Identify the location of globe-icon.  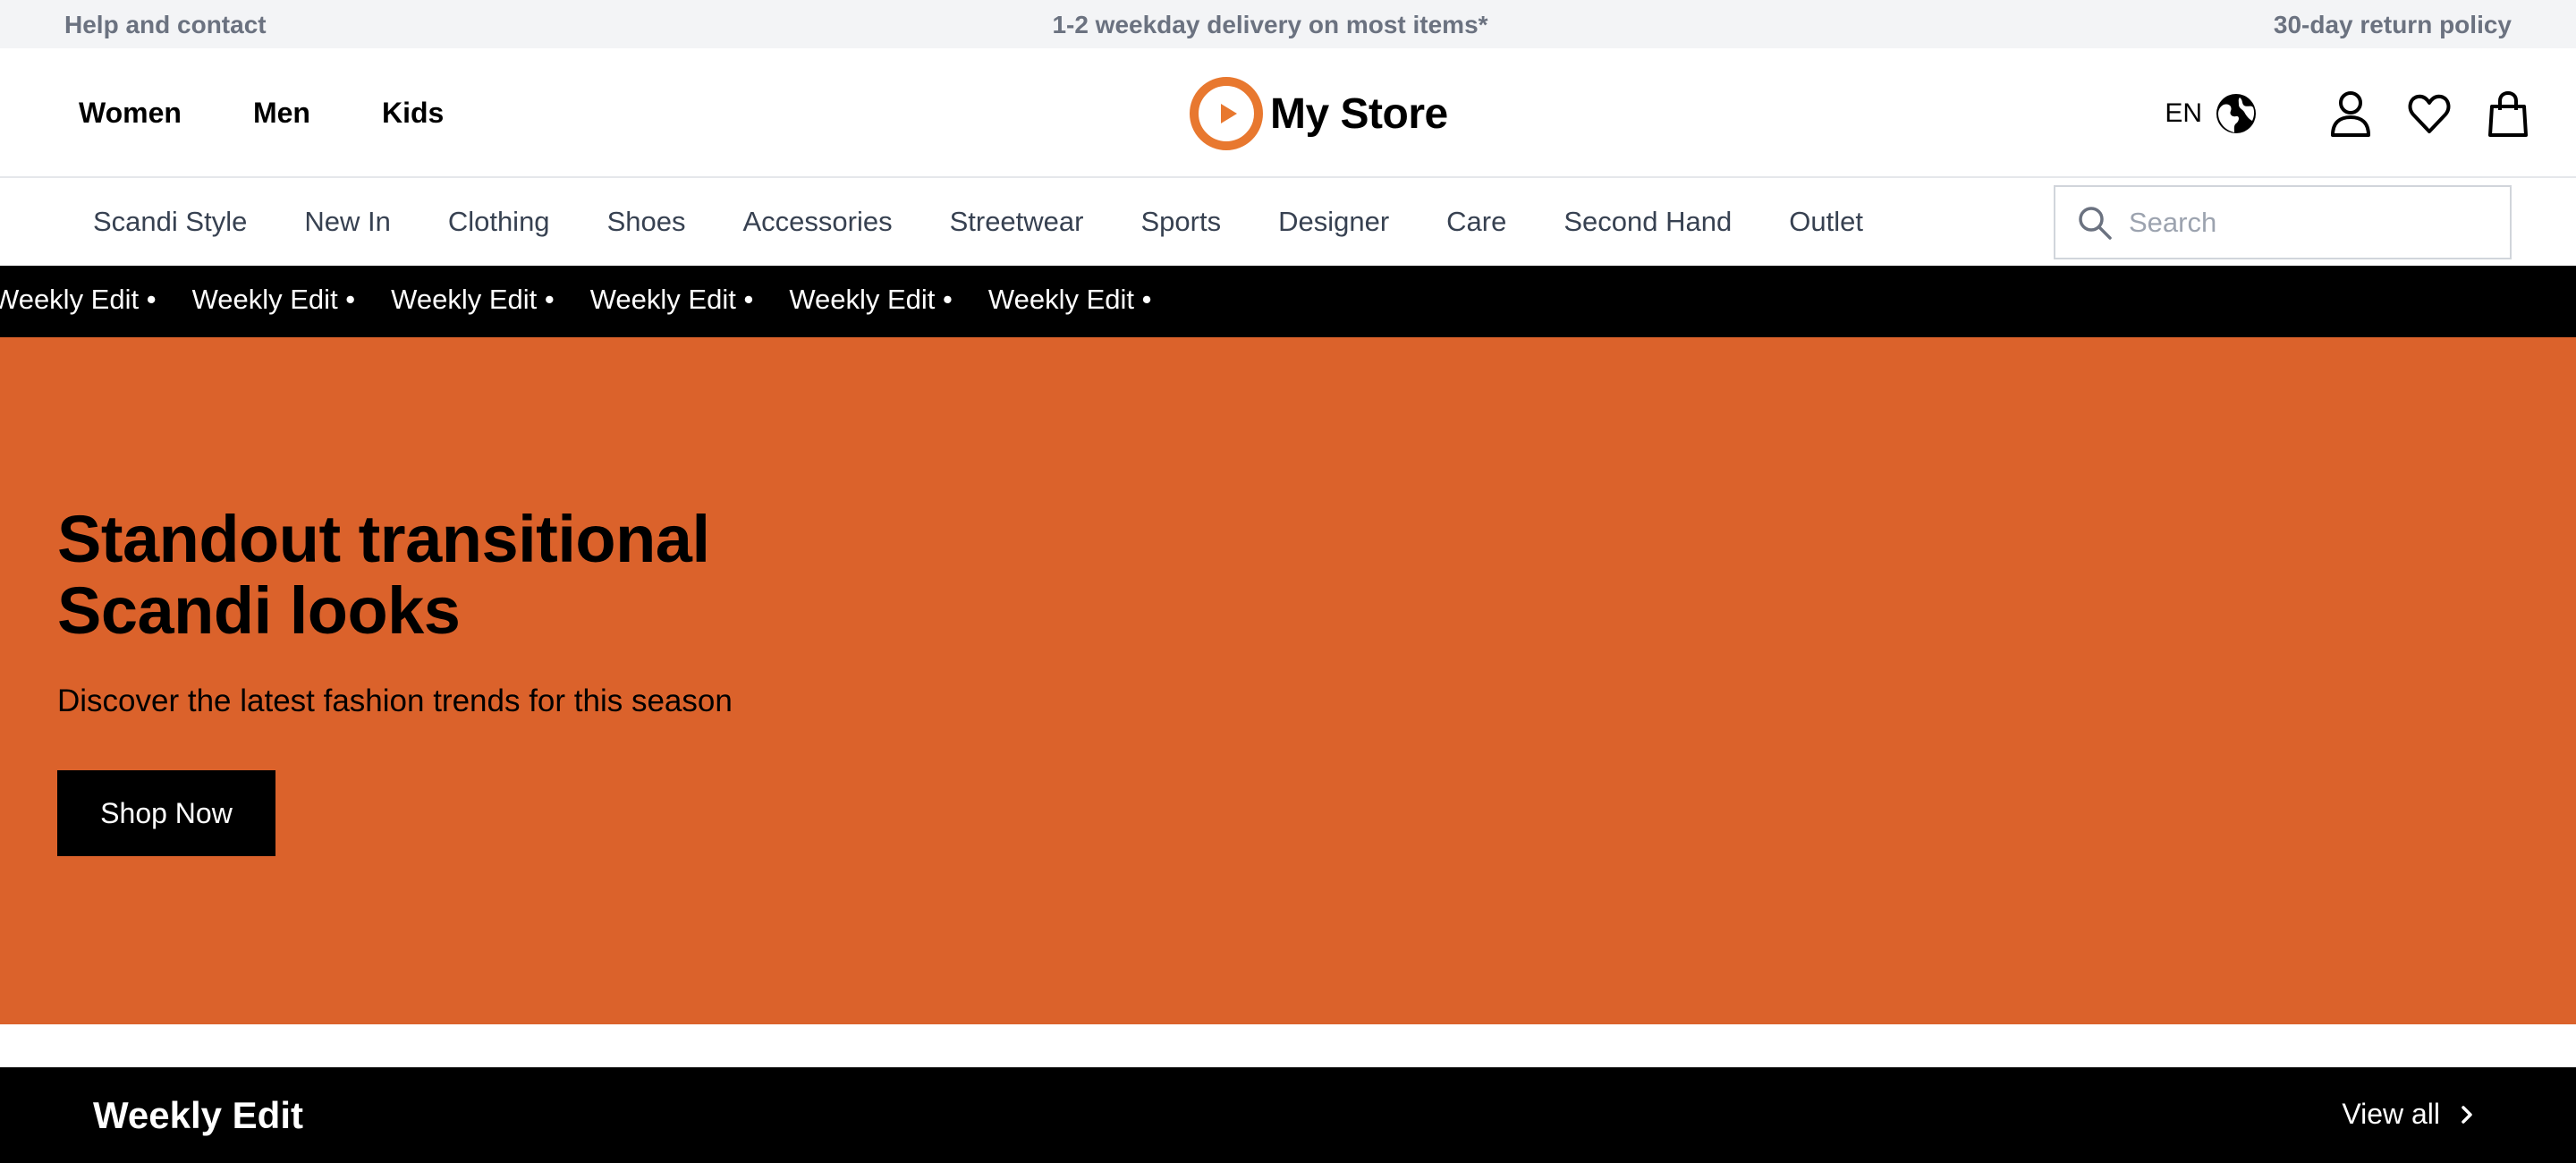
(2236, 113).